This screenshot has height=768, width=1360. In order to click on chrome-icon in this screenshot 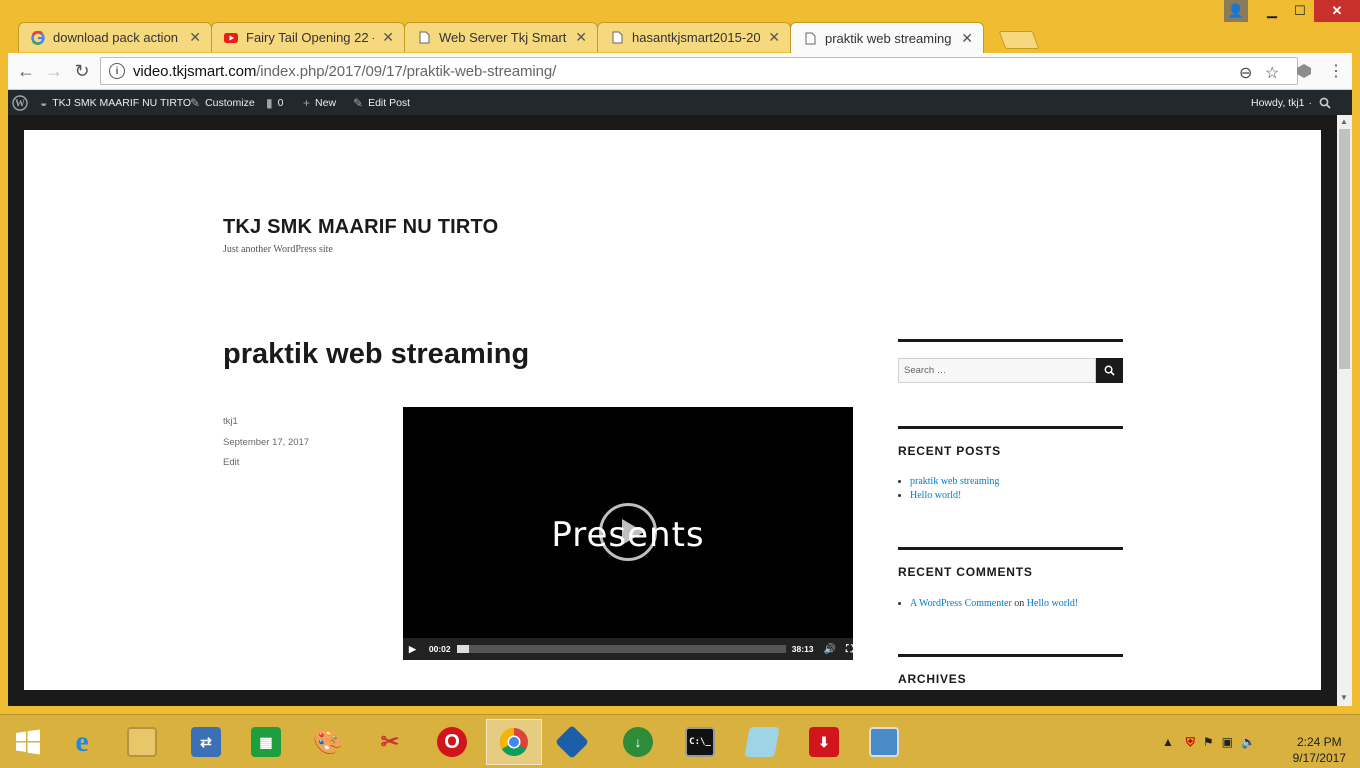, I will do `click(514, 742)`.